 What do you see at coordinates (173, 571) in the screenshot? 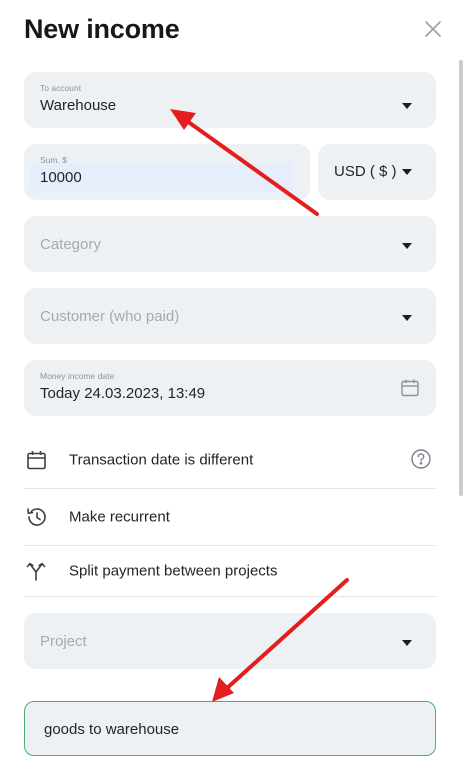
I see `split-payment-label: Split payment between projects` at bounding box center [173, 571].